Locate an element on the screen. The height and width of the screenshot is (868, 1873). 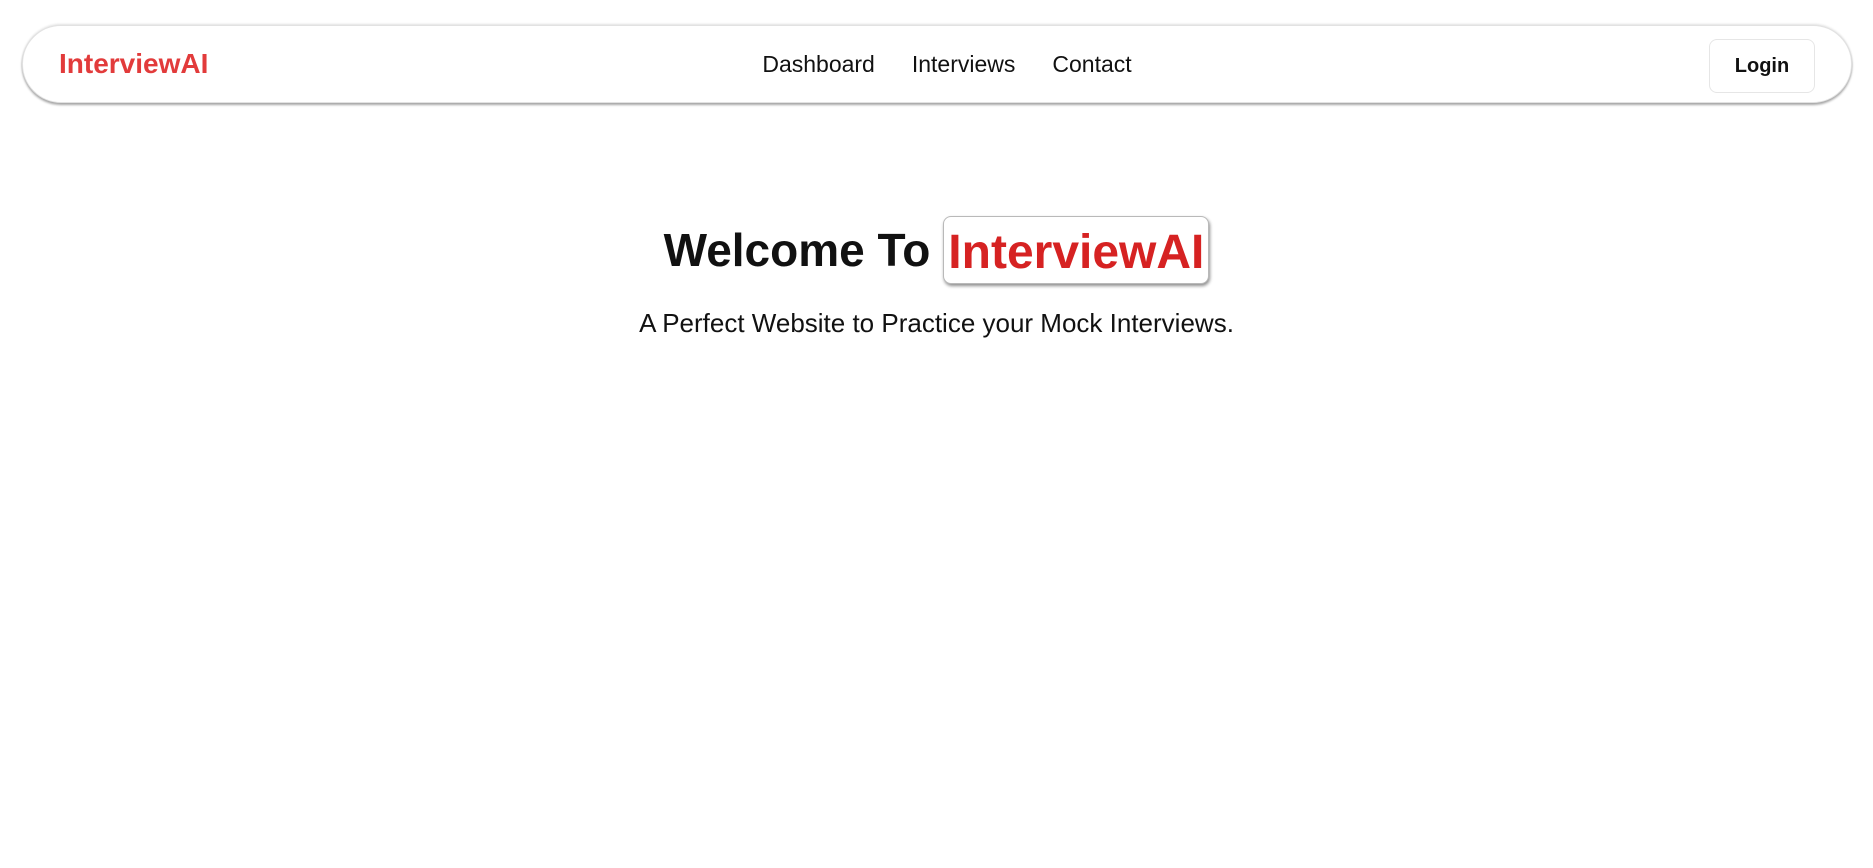
nav-link-interviews: Interviews is located at coordinates (964, 64).